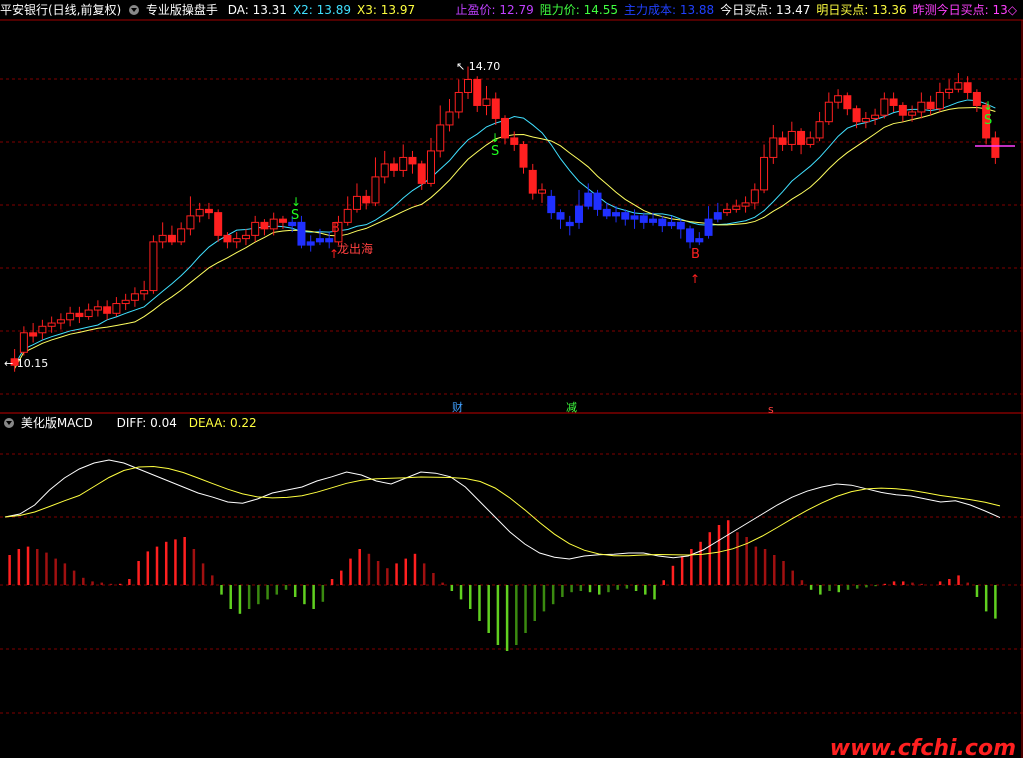  I want to click on event-cai: 财, so click(457, 407).